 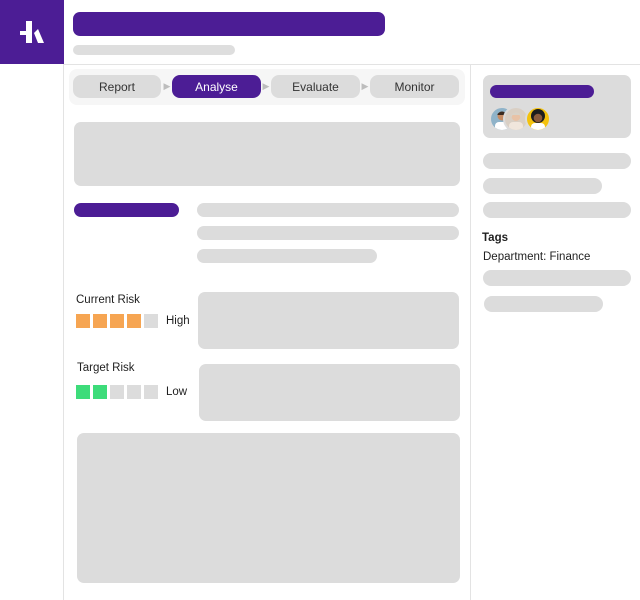 I want to click on description-placeholder, so click(x=267, y=154).